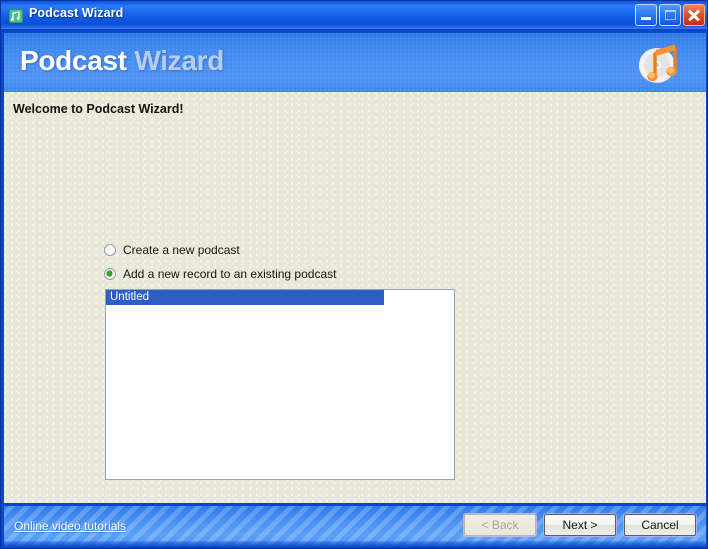  What do you see at coordinates (646, 15) in the screenshot?
I see `minimize-icon` at bounding box center [646, 15].